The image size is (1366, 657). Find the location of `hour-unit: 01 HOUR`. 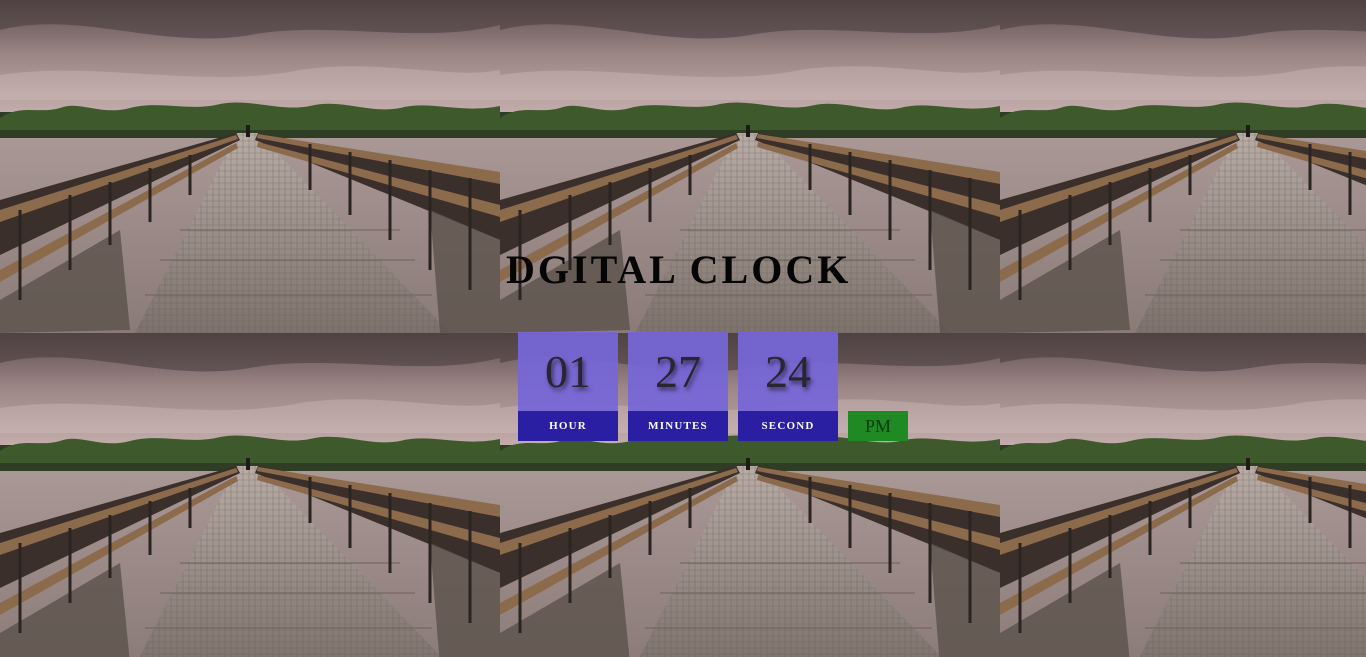

hour-unit: 01 HOUR is located at coordinates (568, 386).